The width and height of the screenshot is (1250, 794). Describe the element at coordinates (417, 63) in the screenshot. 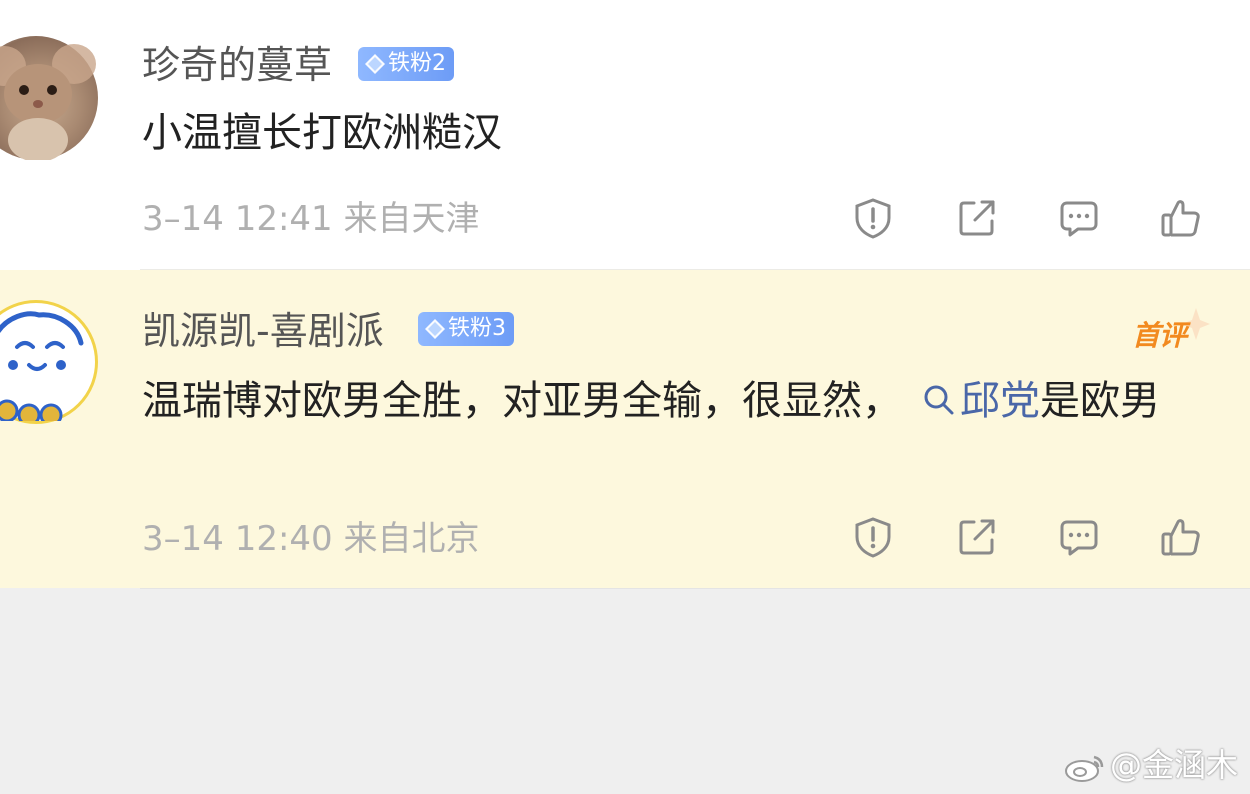

I see `fan-badge-label: 铁粉2` at that location.